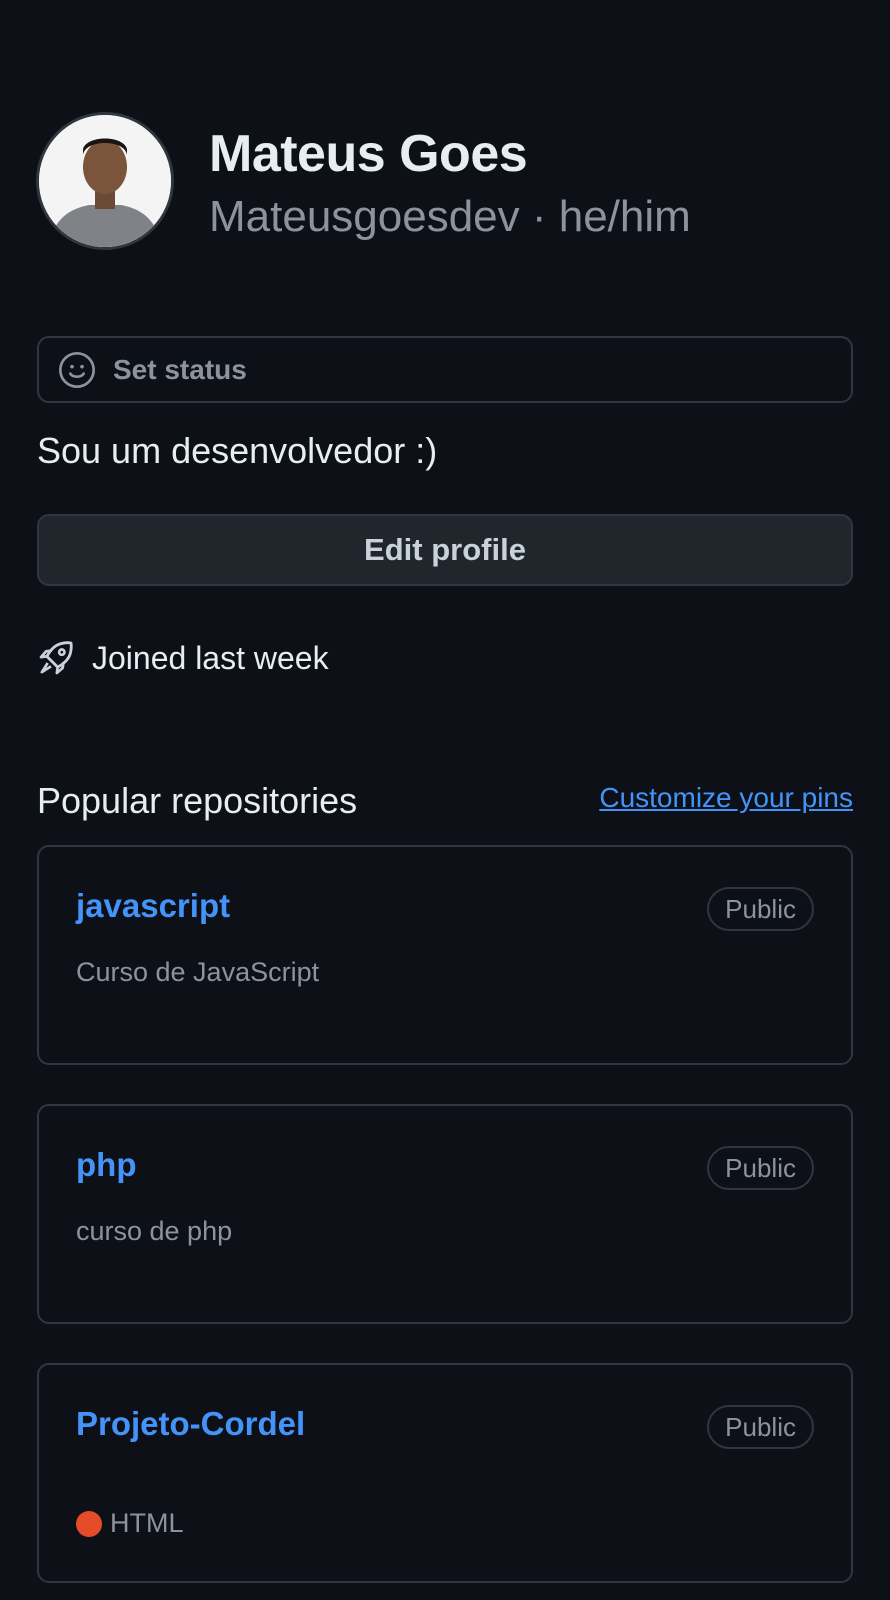 The width and height of the screenshot is (890, 1600). I want to click on avatar, so click(105, 181).